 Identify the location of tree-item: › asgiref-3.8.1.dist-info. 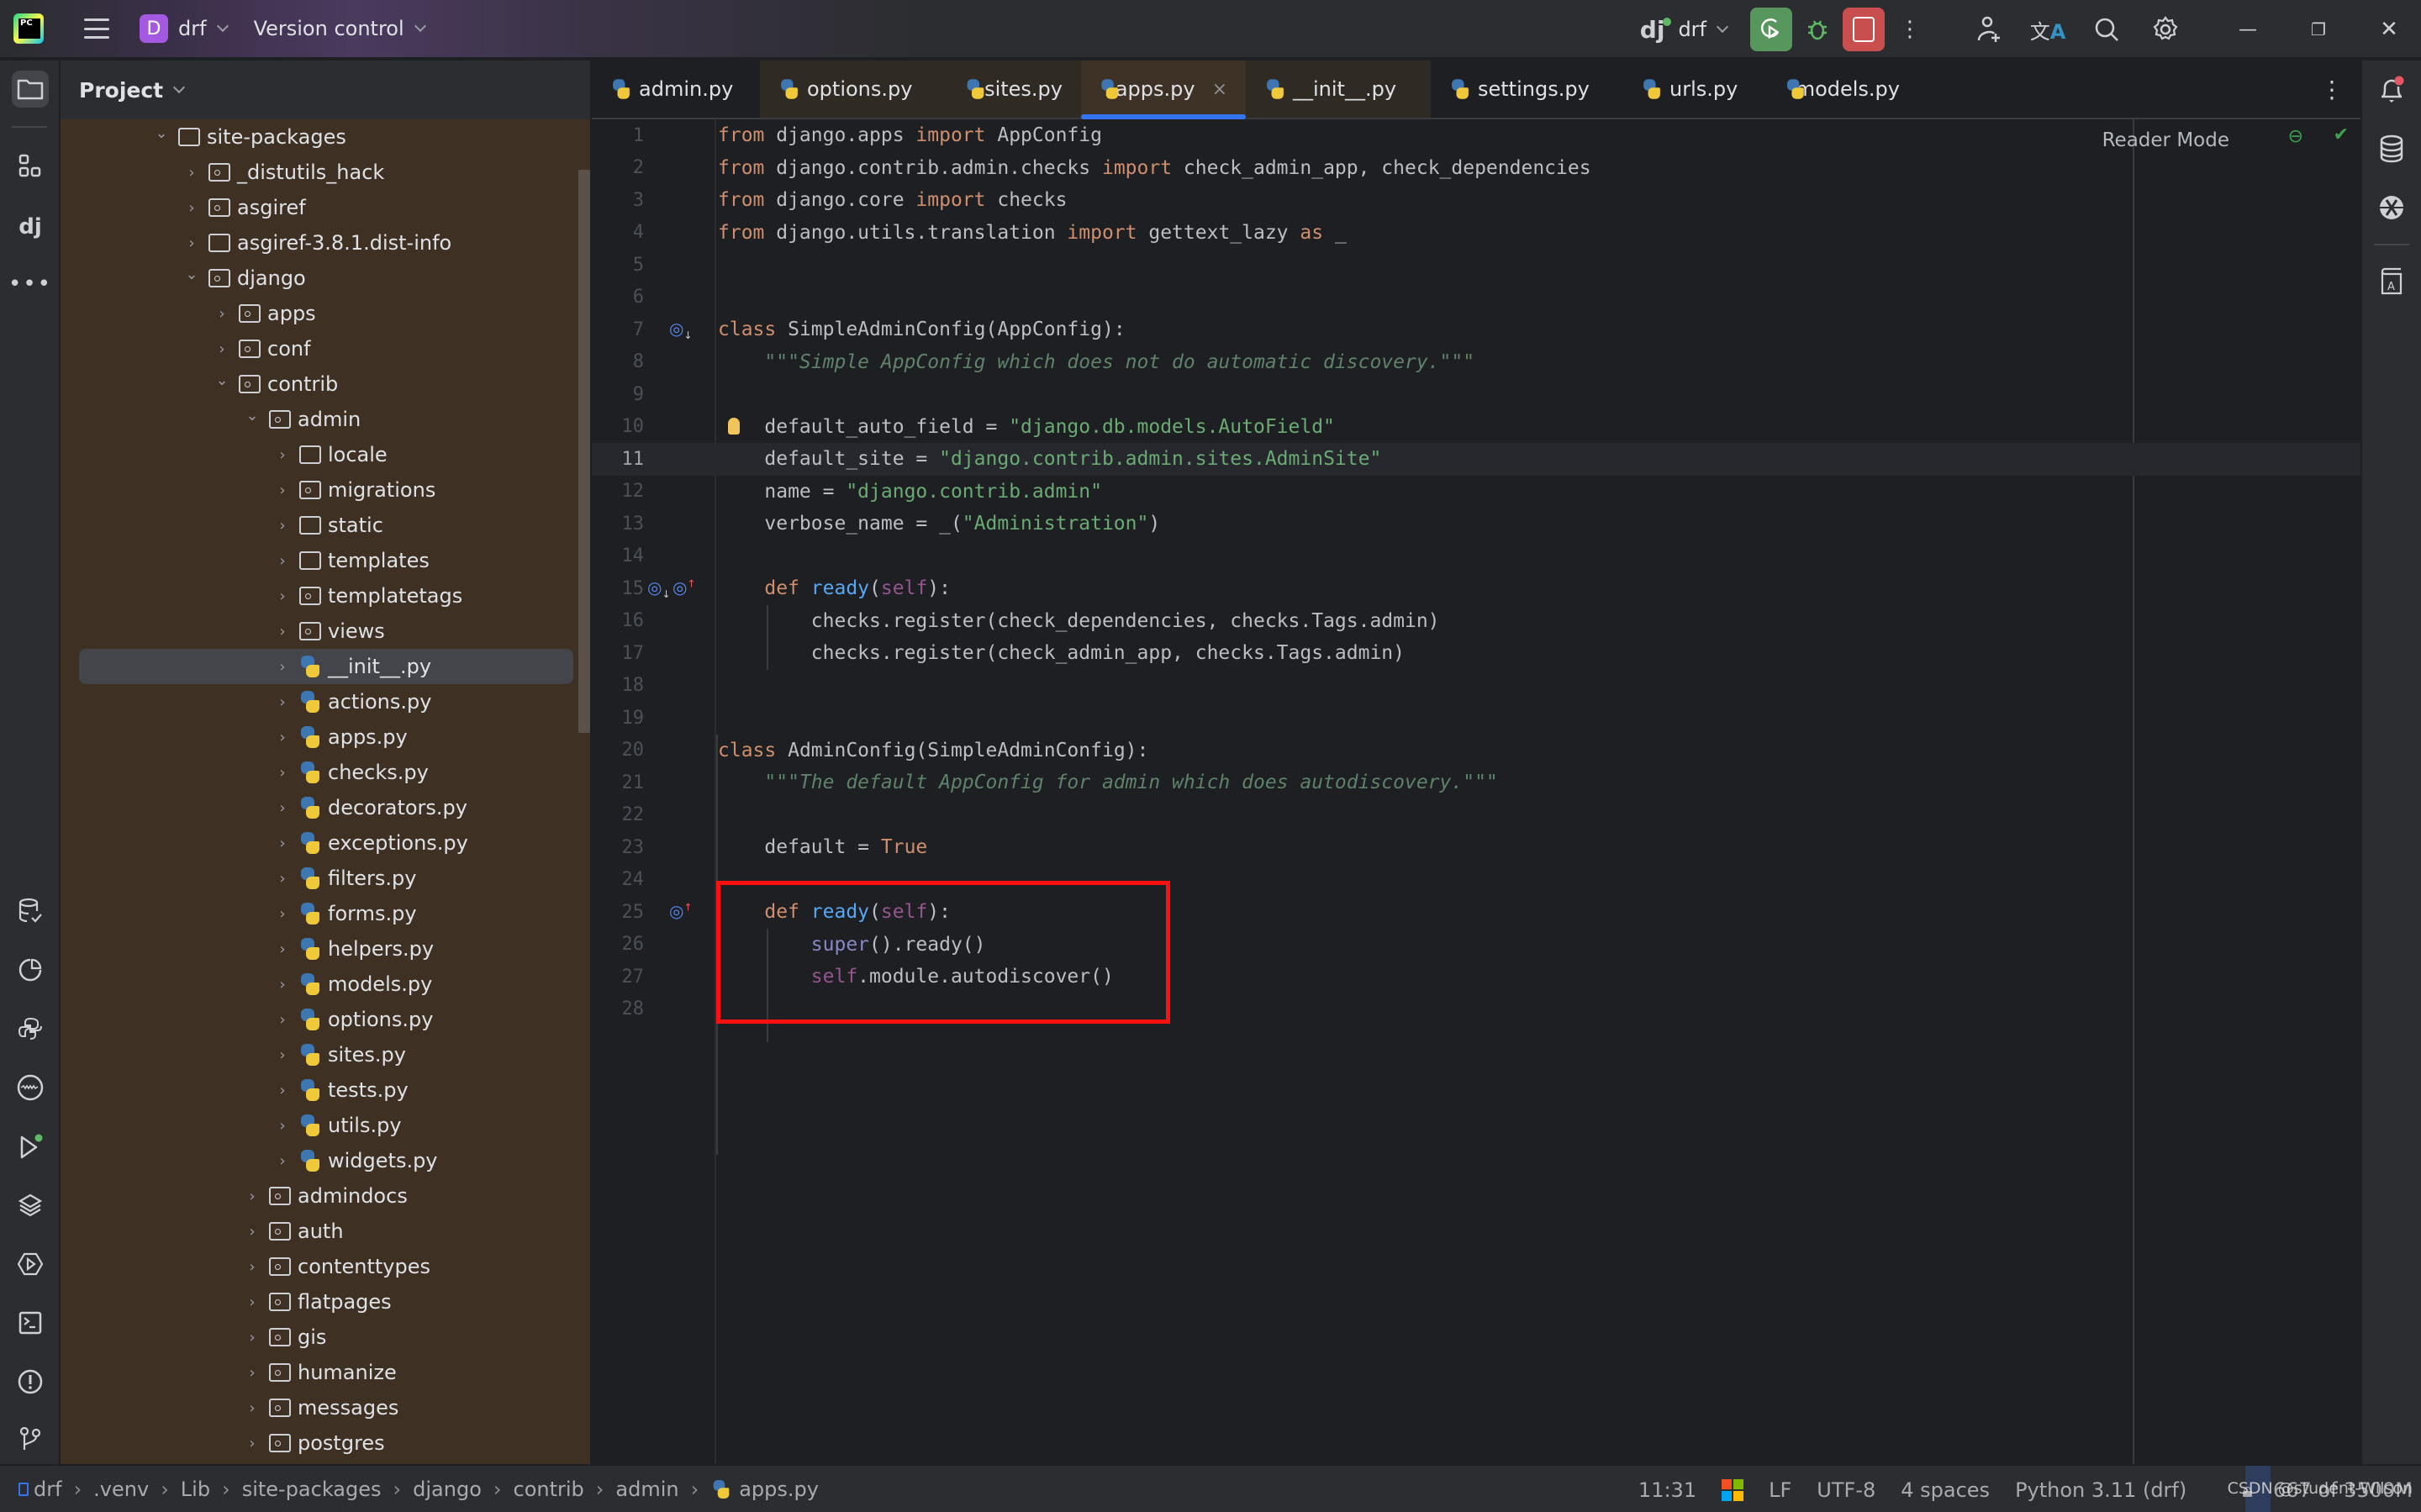
(321, 243).